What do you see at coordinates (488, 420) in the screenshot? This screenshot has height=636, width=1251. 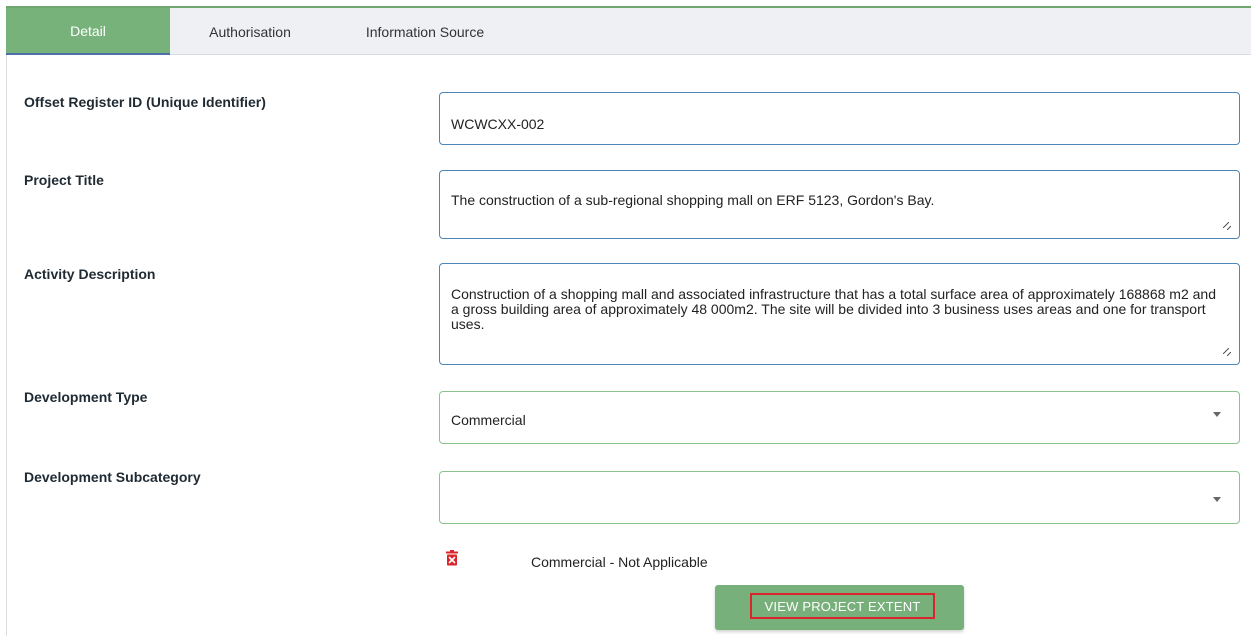 I see `development-type-value: Commercial` at bounding box center [488, 420].